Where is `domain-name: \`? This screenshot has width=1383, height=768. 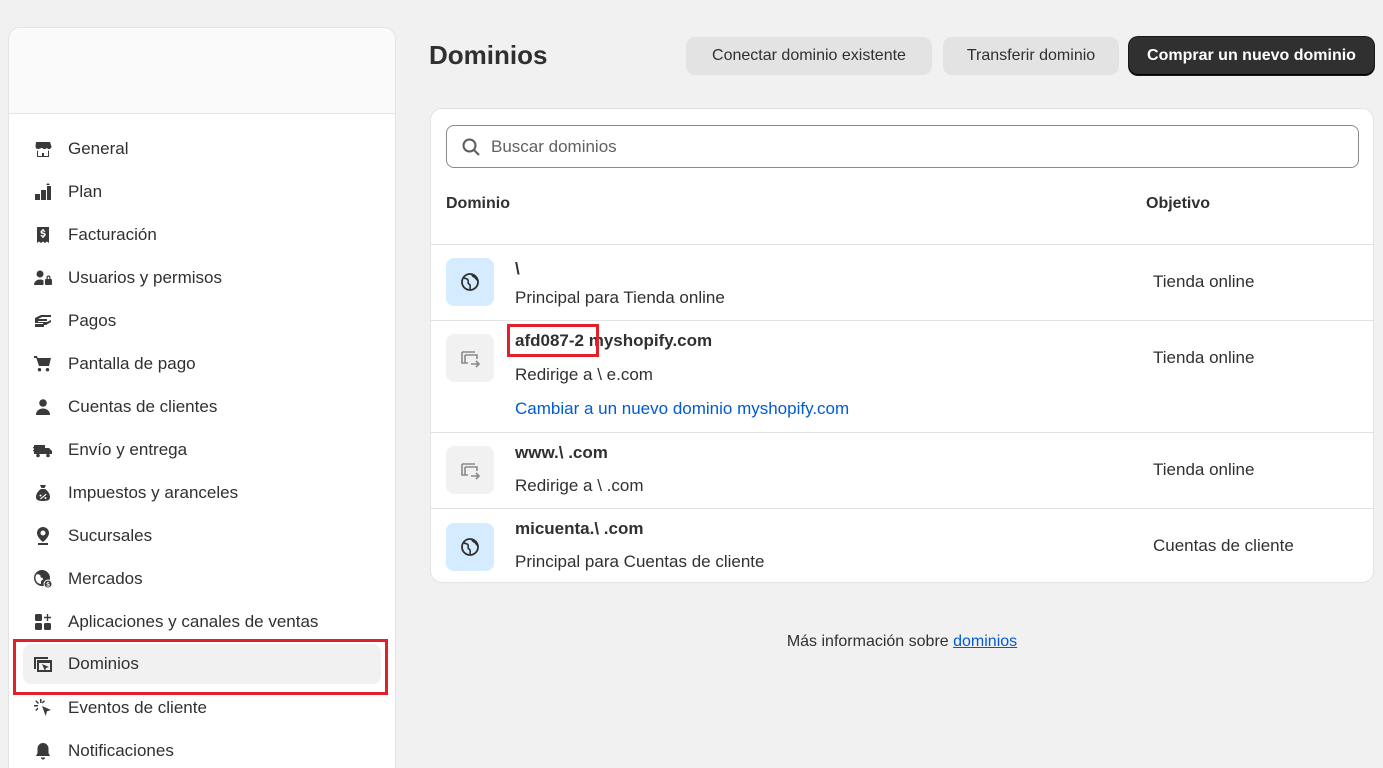 domain-name: \ is located at coordinates (517, 269).